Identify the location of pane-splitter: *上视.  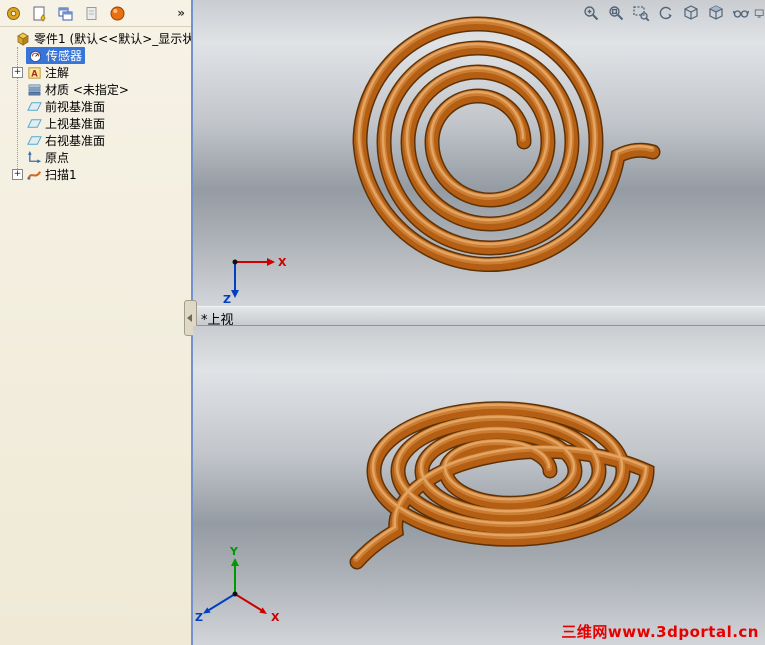
(474, 318).